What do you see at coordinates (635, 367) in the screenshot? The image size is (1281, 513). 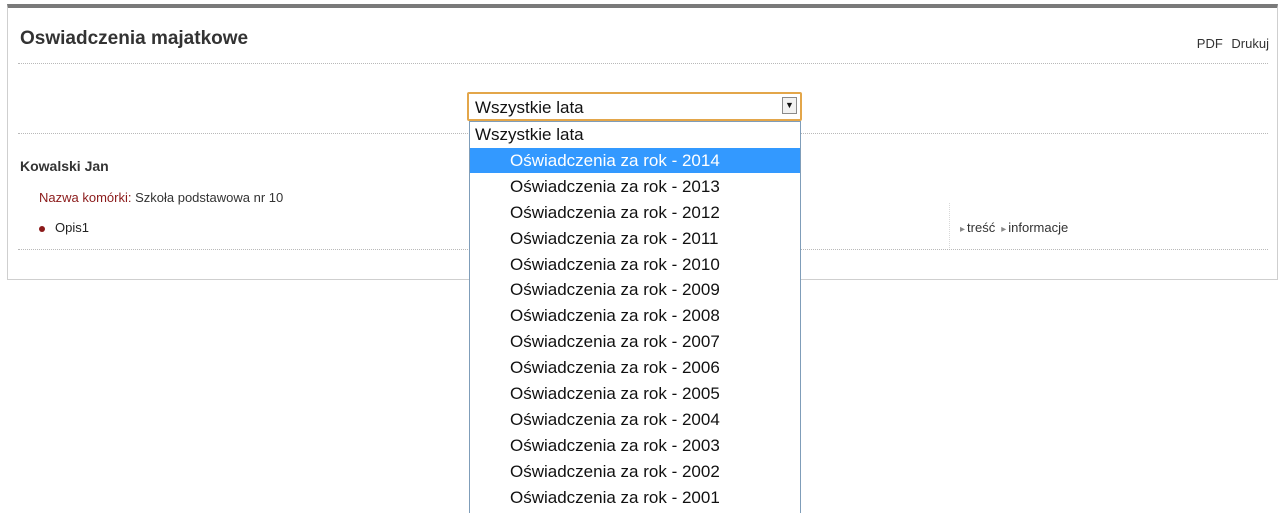 I see `dropdown-option: Oświadczenia za rok - 2006` at bounding box center [635, 367].